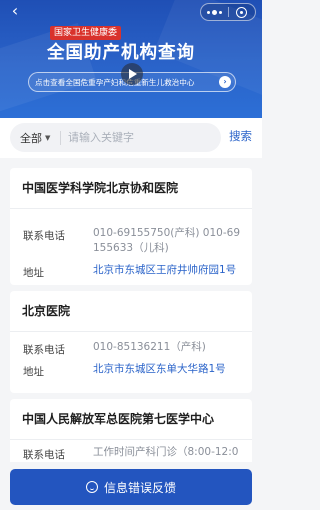 This screenshot has width=320, height=510. Describe the element at coordinates (240, 136) in the screenshot. I see `search-button: 搜索` at that location.